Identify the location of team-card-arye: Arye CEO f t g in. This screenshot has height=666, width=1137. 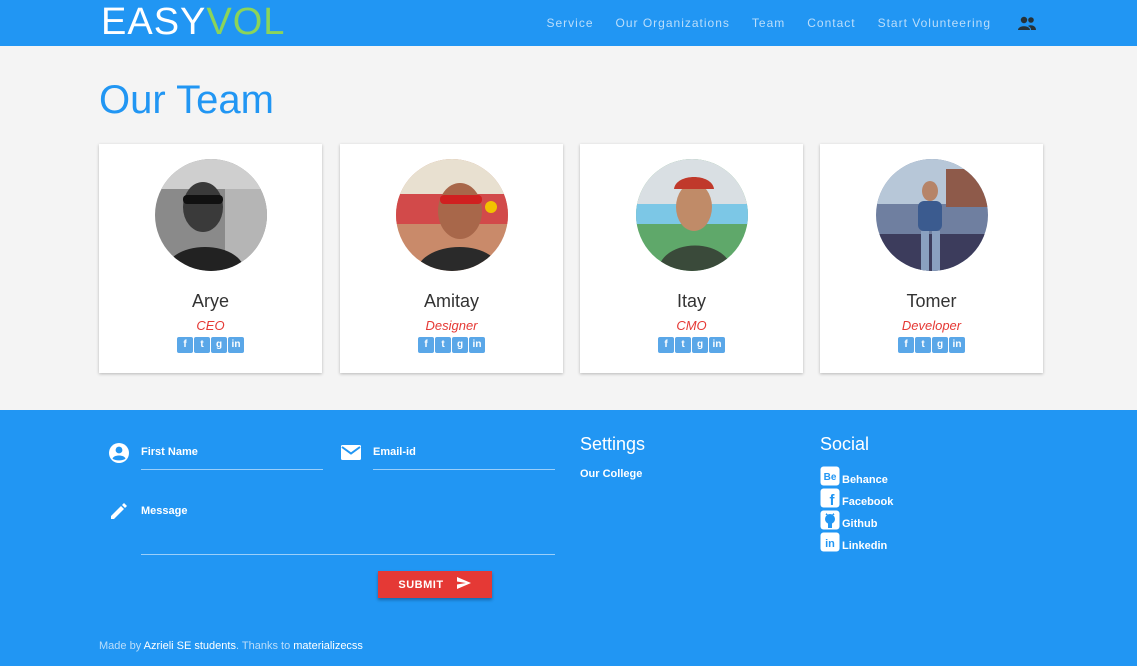
(210, 258).